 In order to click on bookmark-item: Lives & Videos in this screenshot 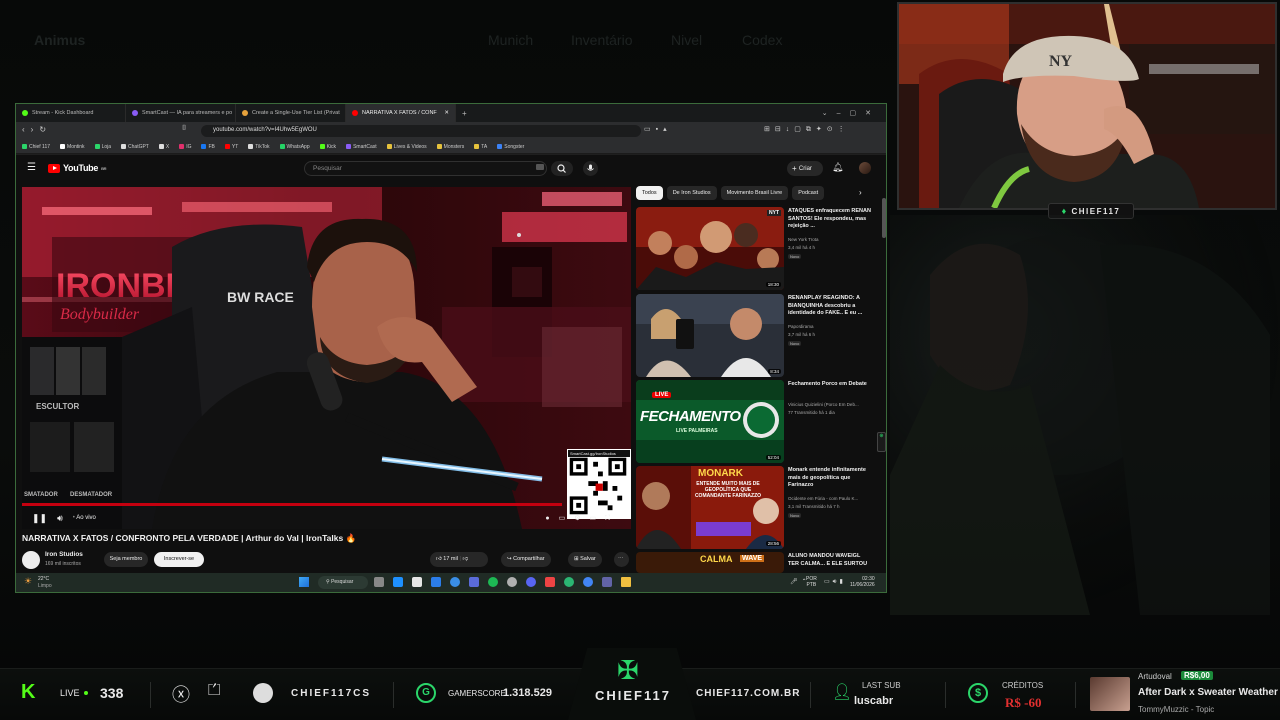, I will do `click(406, 147)`.